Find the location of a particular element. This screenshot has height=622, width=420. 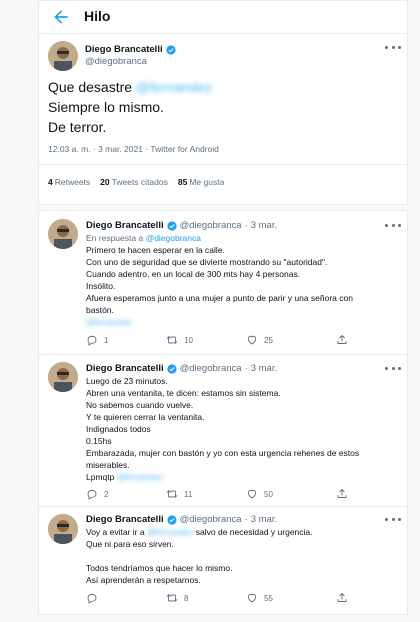

thread-header: Hilo is located at coordinates (224, 17).